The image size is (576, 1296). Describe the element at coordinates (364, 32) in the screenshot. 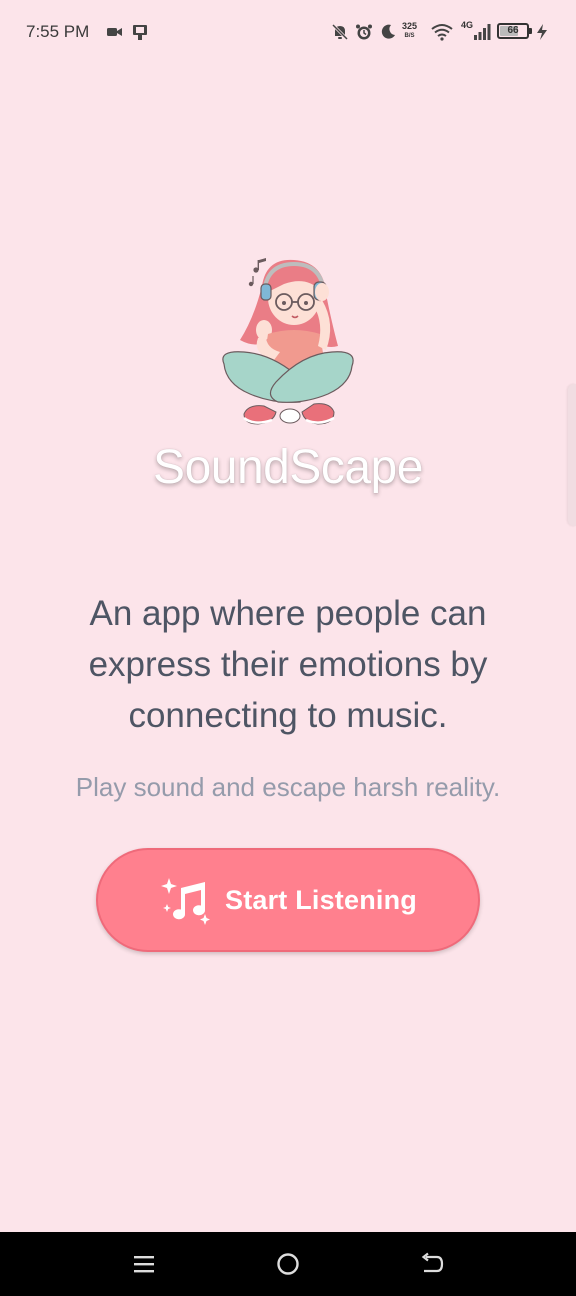

I see `alarm-icon` at that location.